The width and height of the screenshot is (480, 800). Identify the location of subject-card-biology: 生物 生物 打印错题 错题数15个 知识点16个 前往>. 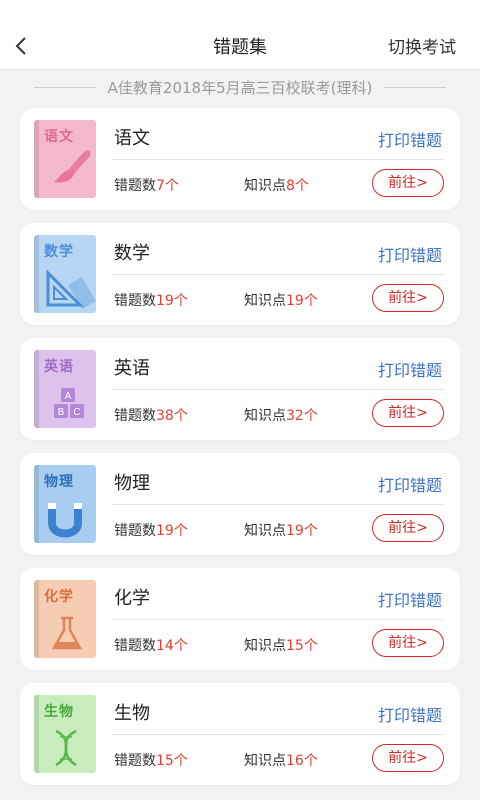
(240, 734).